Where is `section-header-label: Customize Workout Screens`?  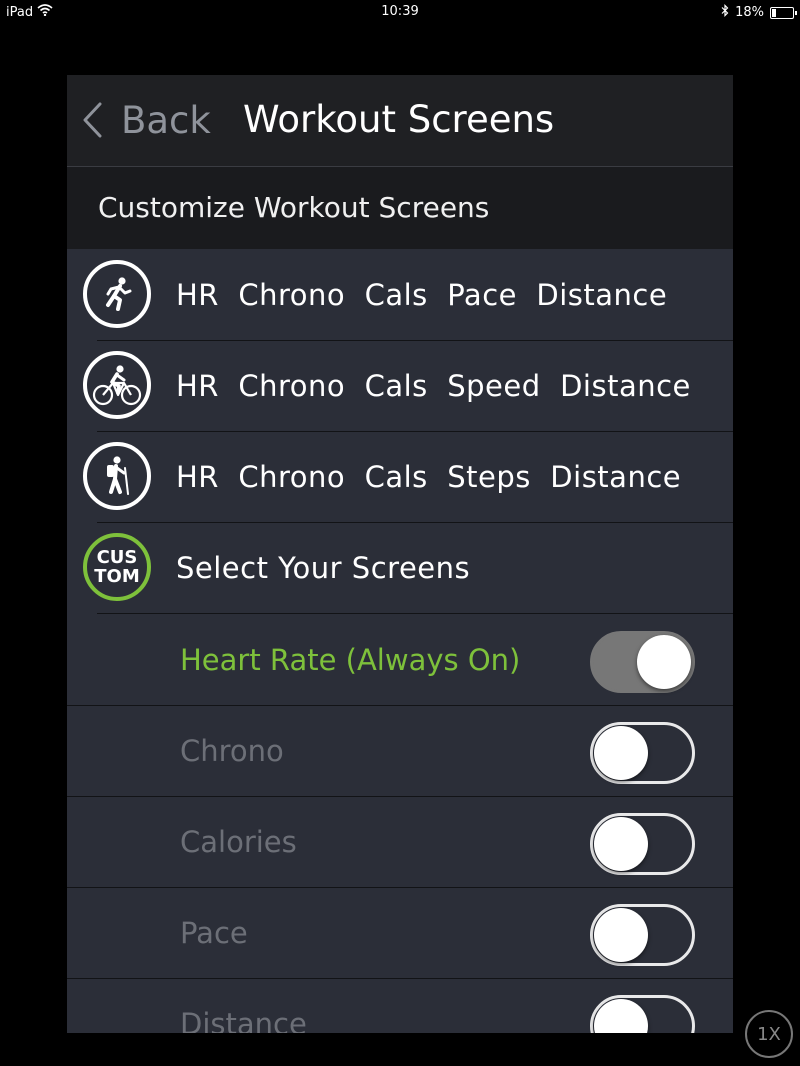
section-header-label: Customize Workout Screens is located at coordinates (294, 207).